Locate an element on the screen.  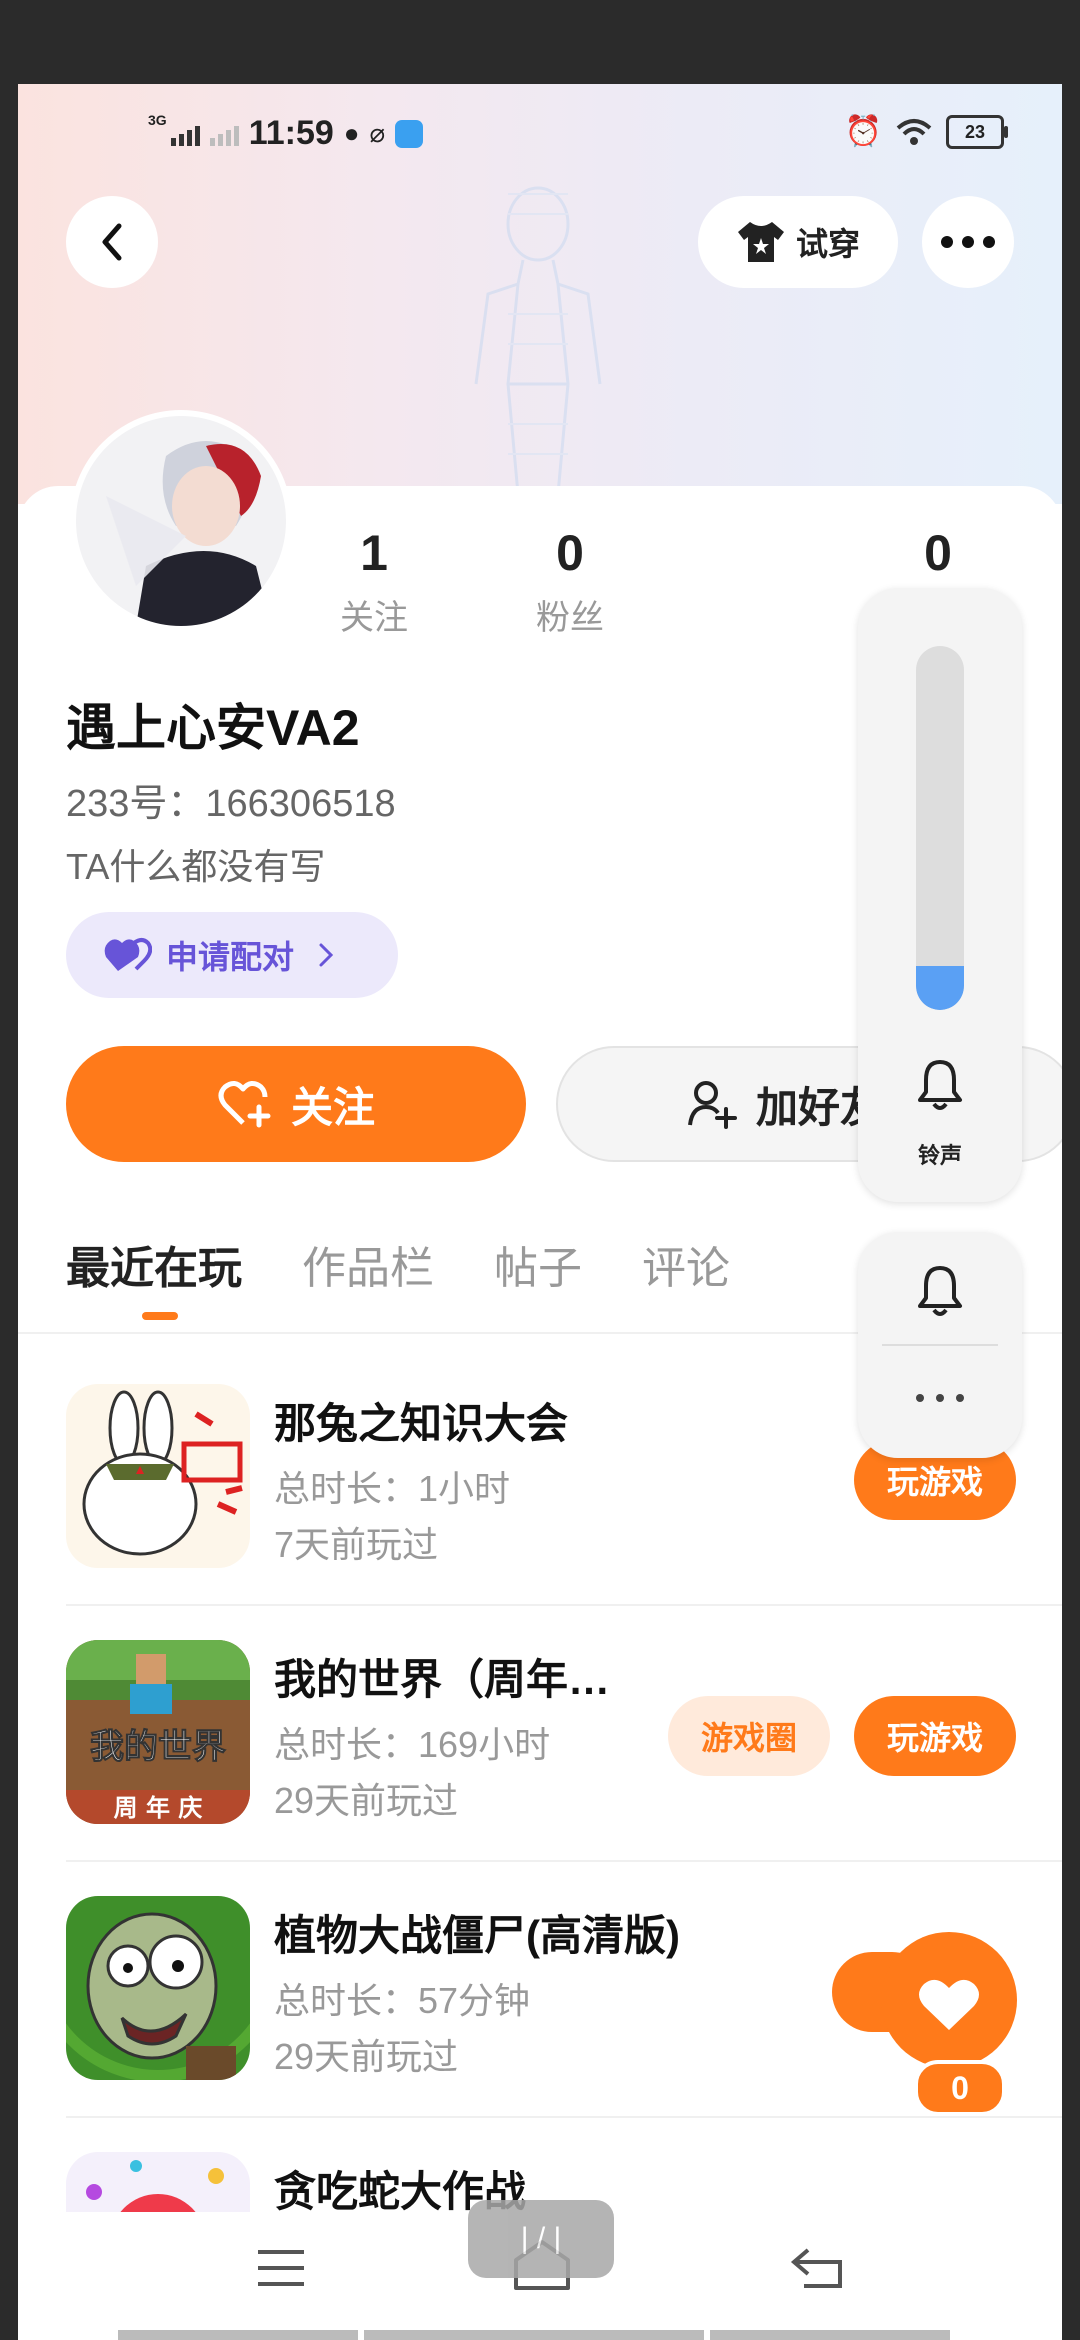
tshirt-icon is located at coordinates (760, 242).